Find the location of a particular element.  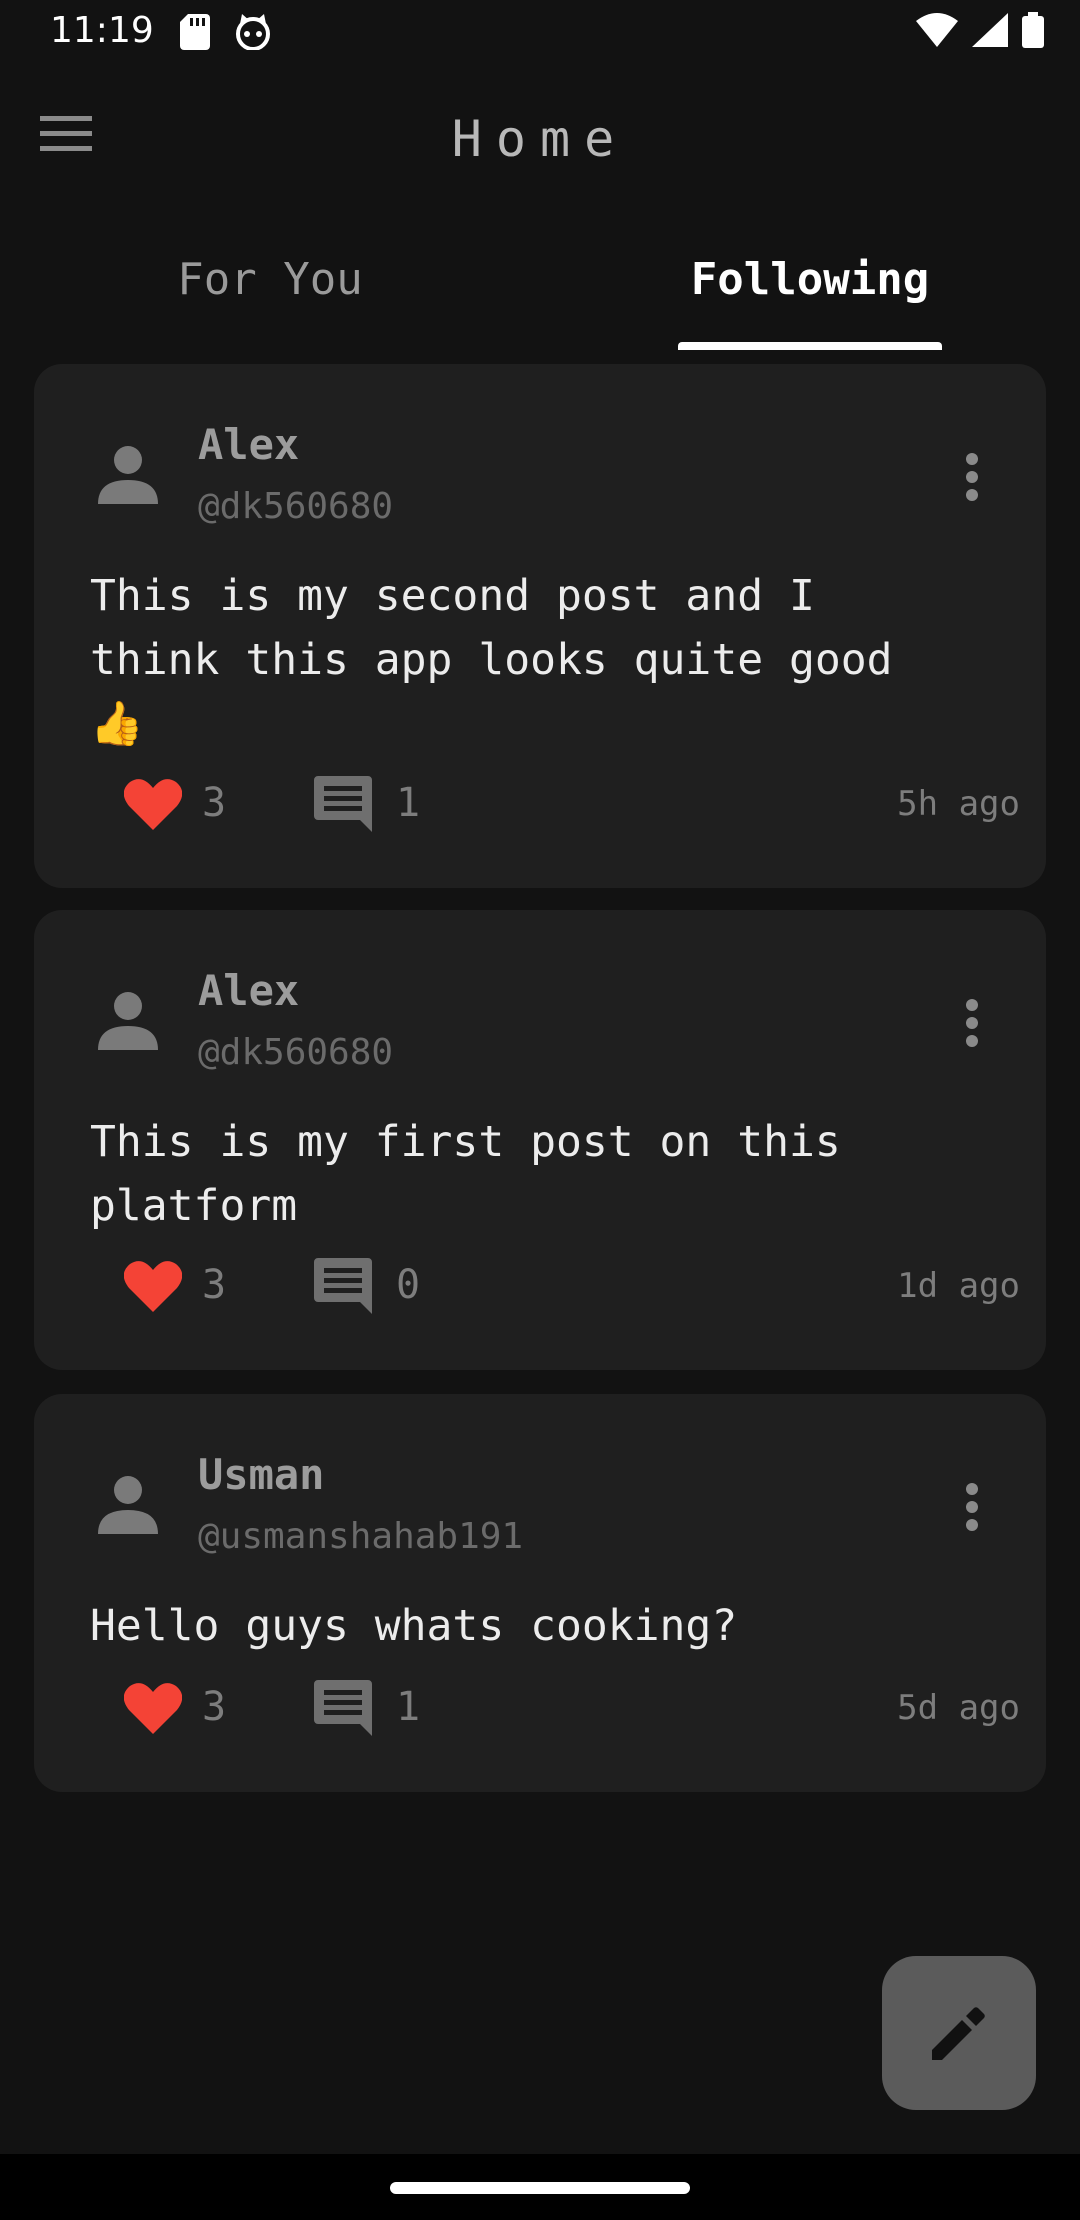

sd-card-icon is located at coordinates (195, 34).